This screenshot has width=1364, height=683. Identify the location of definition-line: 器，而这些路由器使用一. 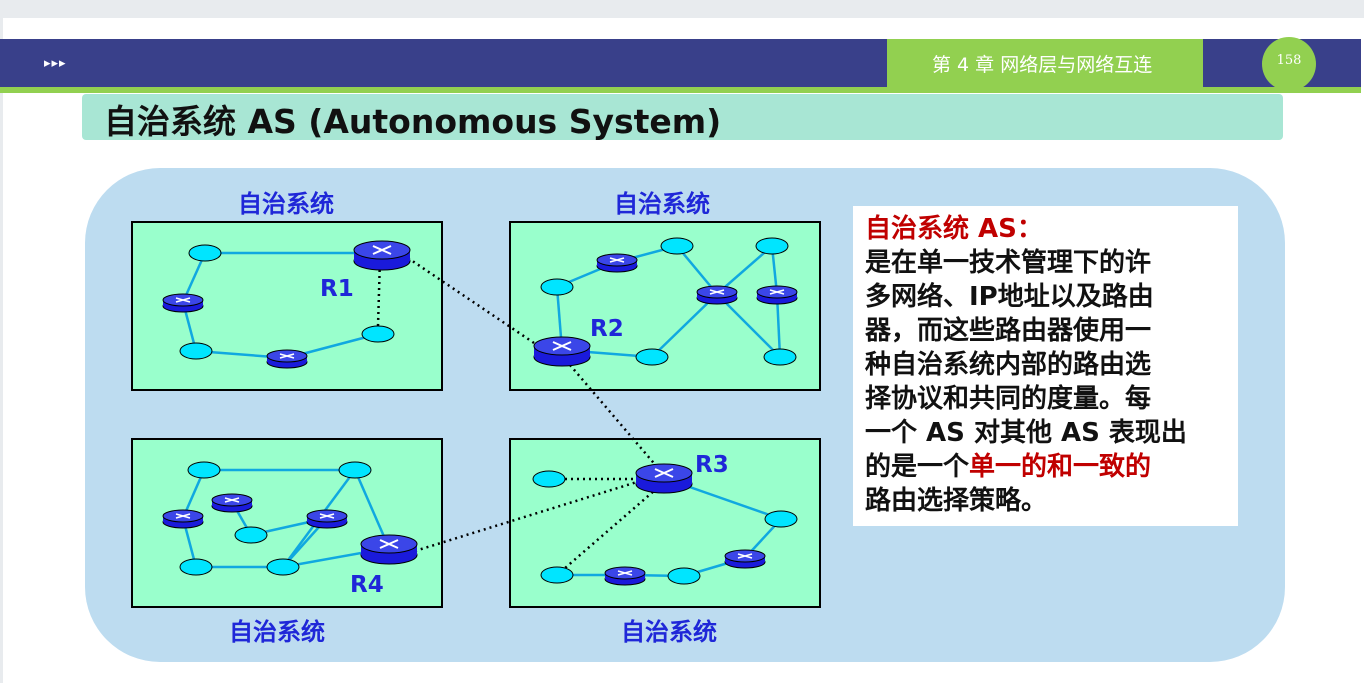
(1008, 331).